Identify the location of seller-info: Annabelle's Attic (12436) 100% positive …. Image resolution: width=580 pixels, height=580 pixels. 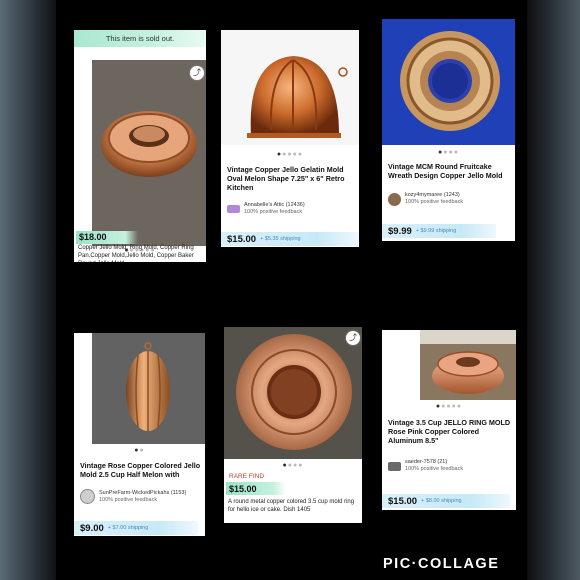
(266, 209).